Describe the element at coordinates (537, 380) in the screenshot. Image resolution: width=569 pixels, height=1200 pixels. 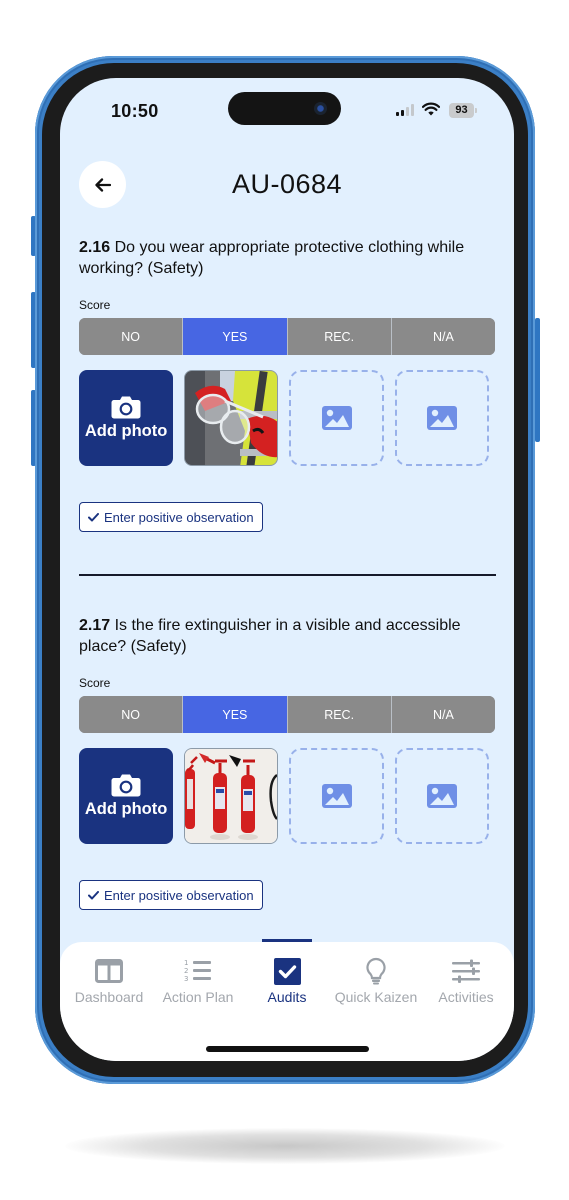
I see `power-button` at that location.